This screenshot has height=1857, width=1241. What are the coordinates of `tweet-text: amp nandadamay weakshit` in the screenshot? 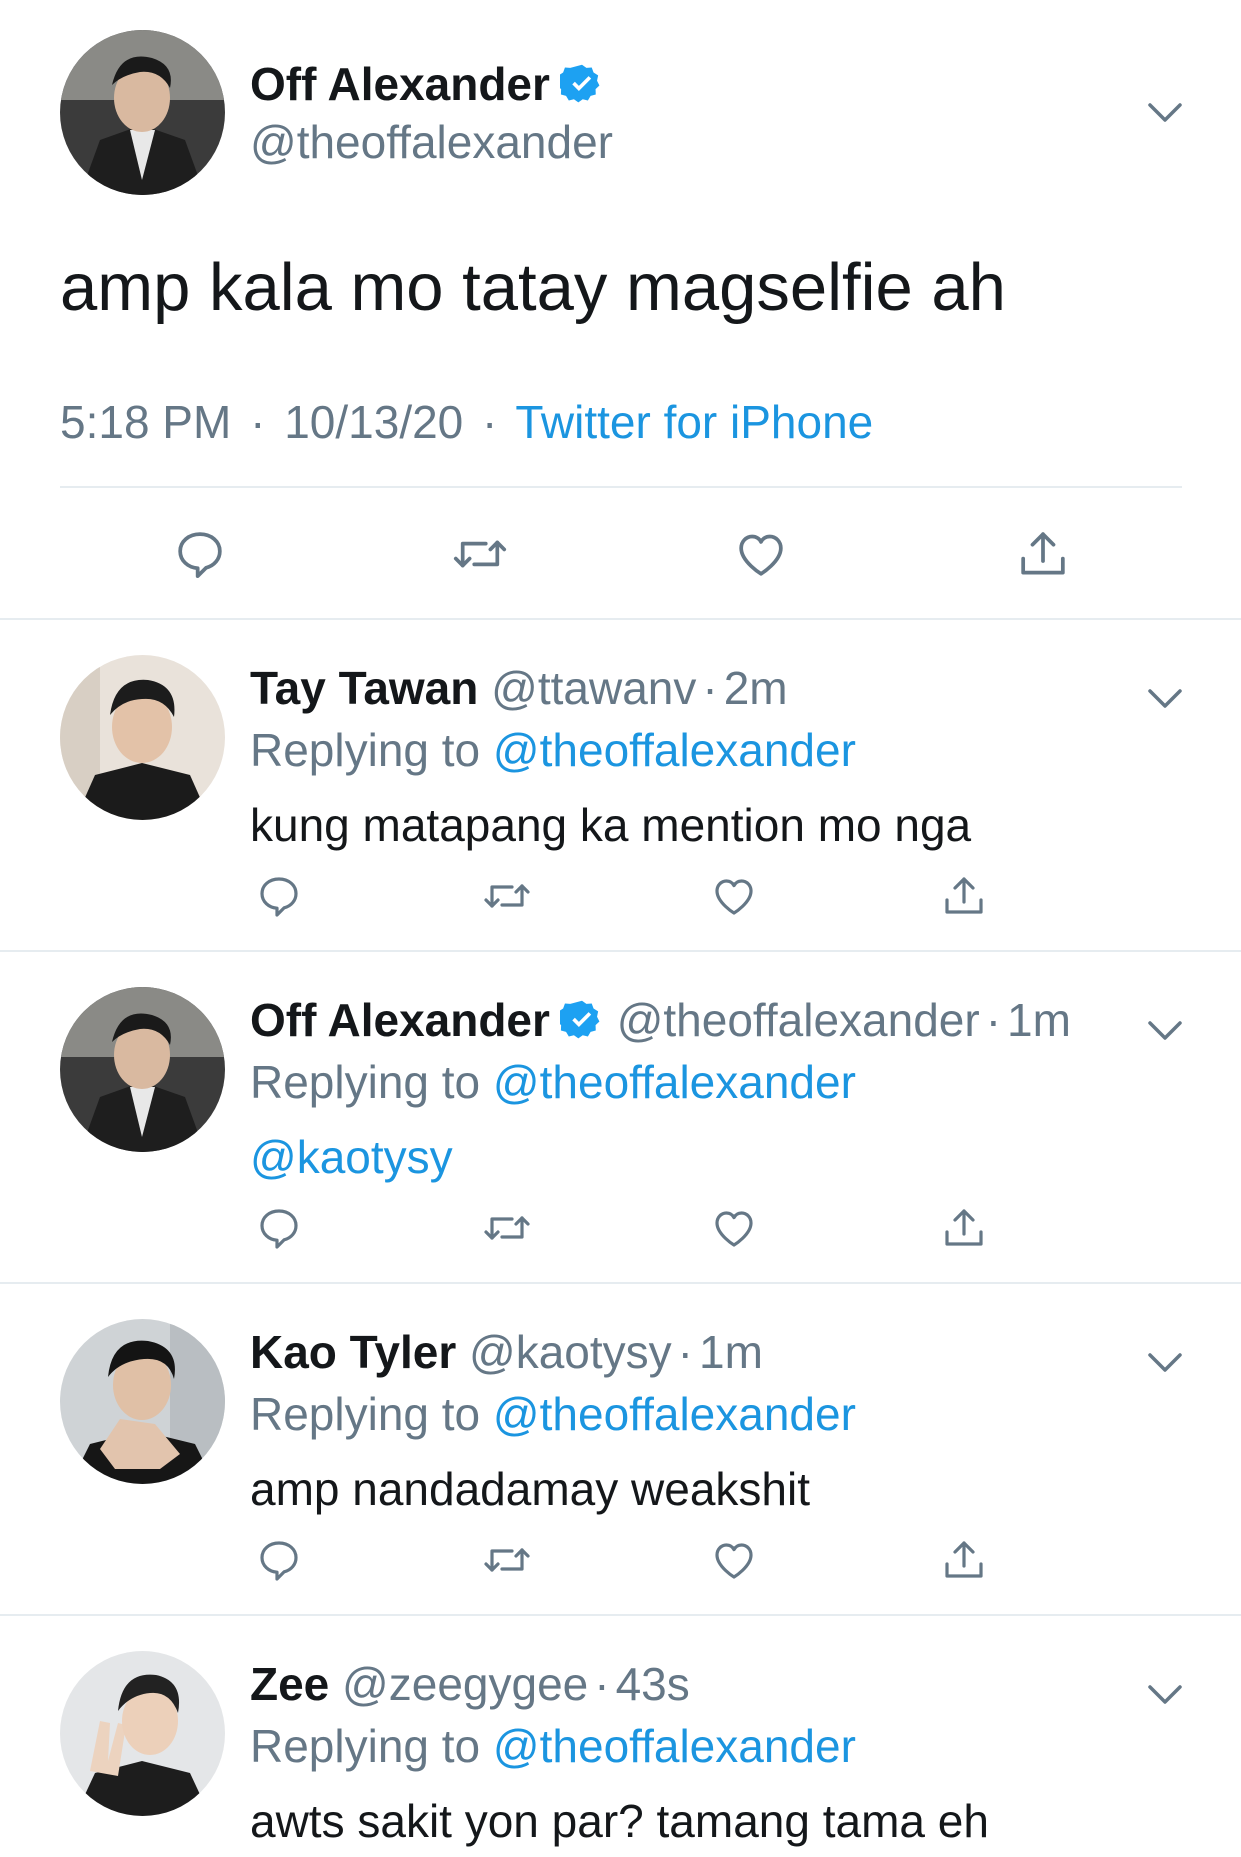 It's located at (530, 1489).